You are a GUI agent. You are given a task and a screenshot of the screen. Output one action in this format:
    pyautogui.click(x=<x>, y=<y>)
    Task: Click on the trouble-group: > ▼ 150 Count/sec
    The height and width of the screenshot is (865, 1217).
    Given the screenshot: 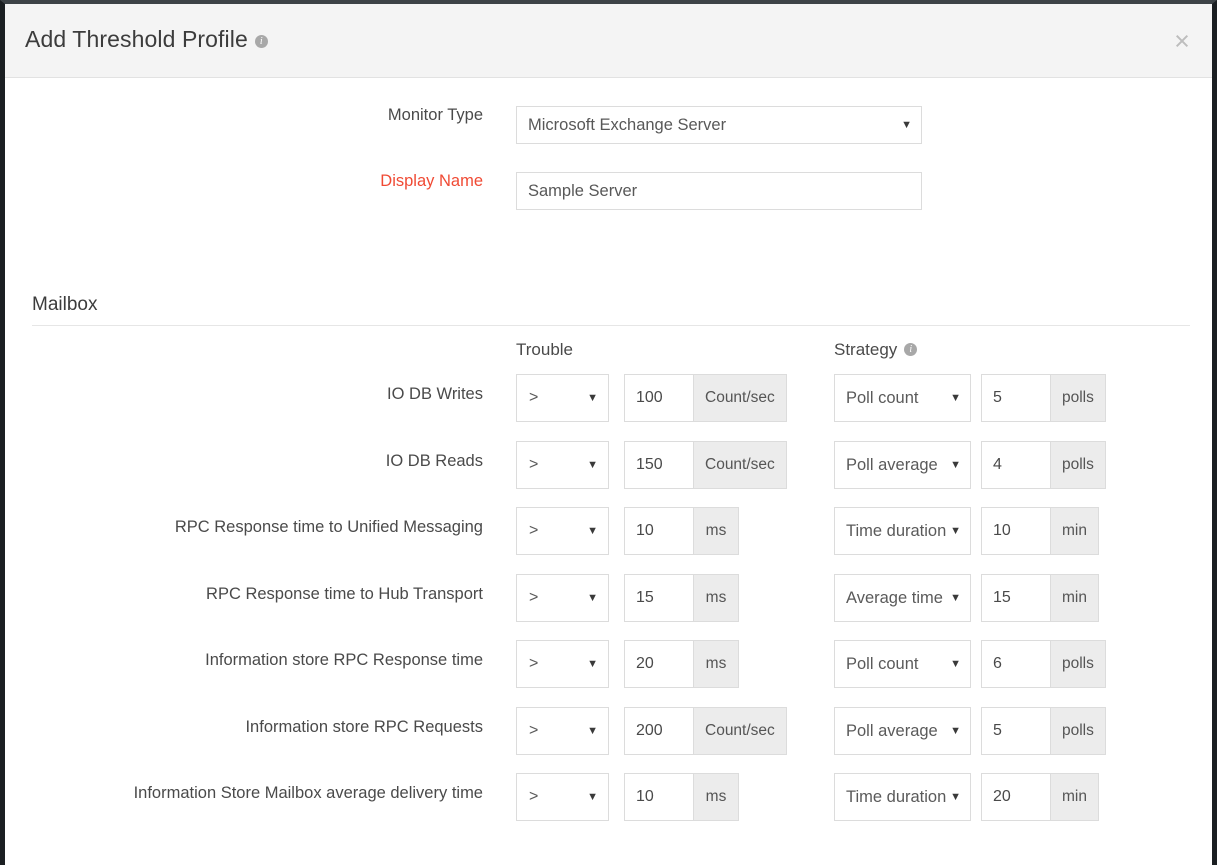 What is the action you would take?
    pyautogui.click(x=651, y=464)
    